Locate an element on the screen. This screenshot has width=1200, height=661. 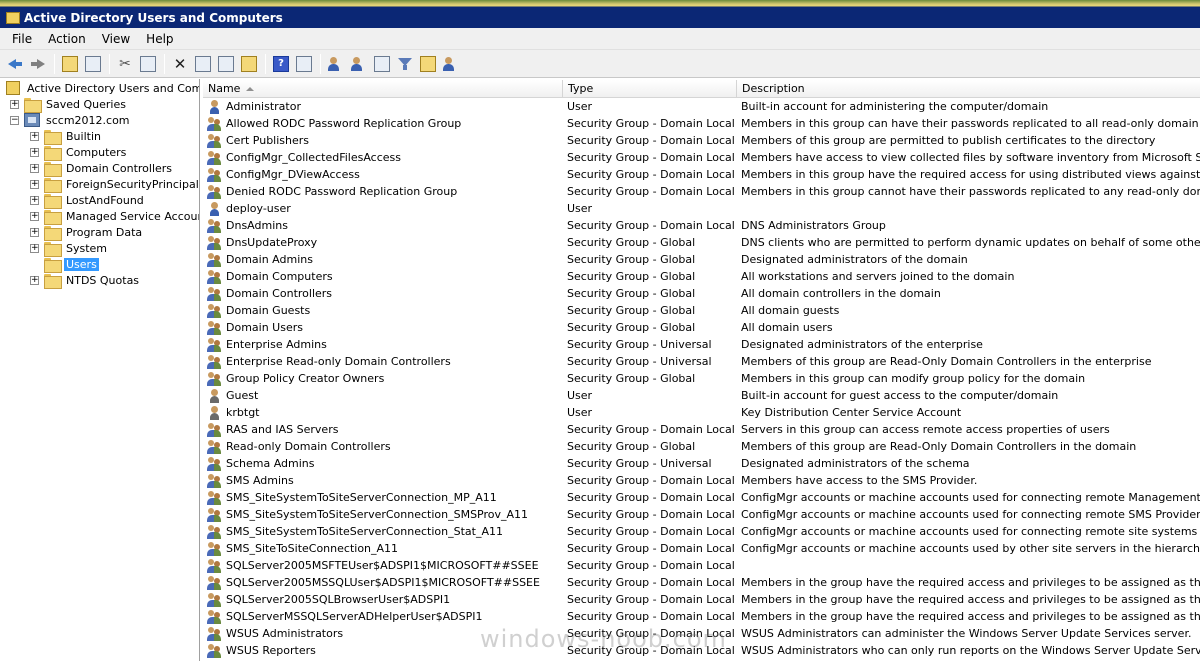
menu-help: Help is located at coordinates (159, 39).